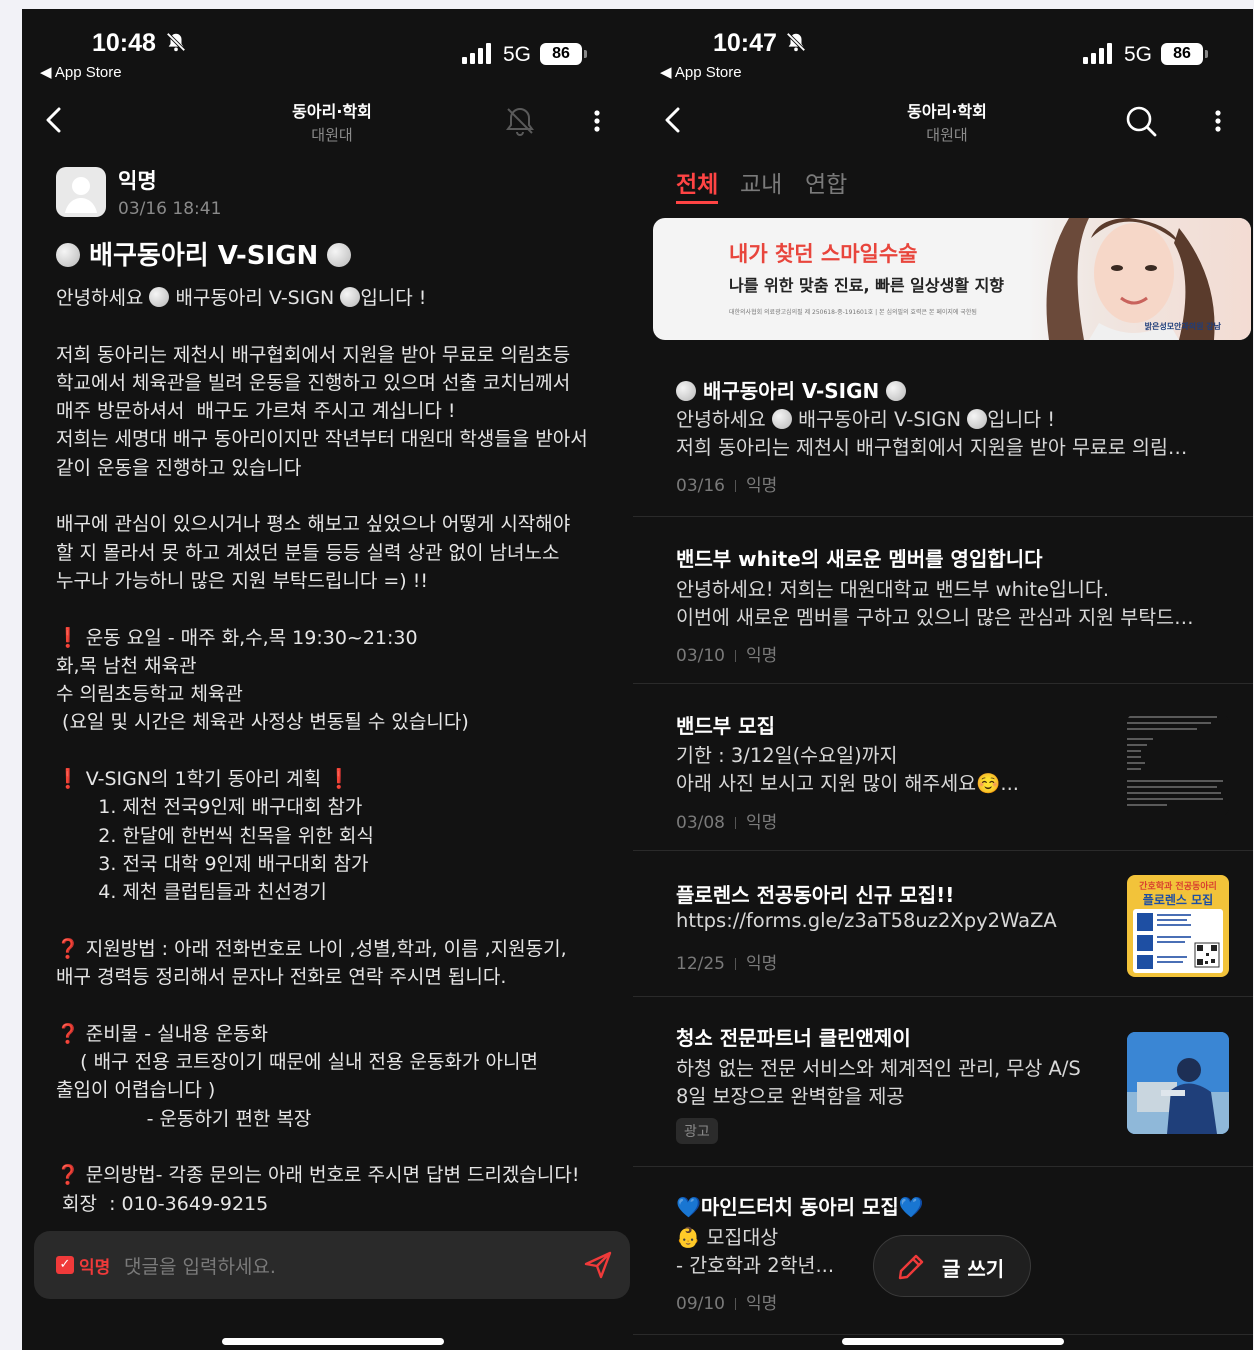 The width and height of the screenshot is (1254, 1350). I want to click on item-date: 03/16, so click(700, 486).